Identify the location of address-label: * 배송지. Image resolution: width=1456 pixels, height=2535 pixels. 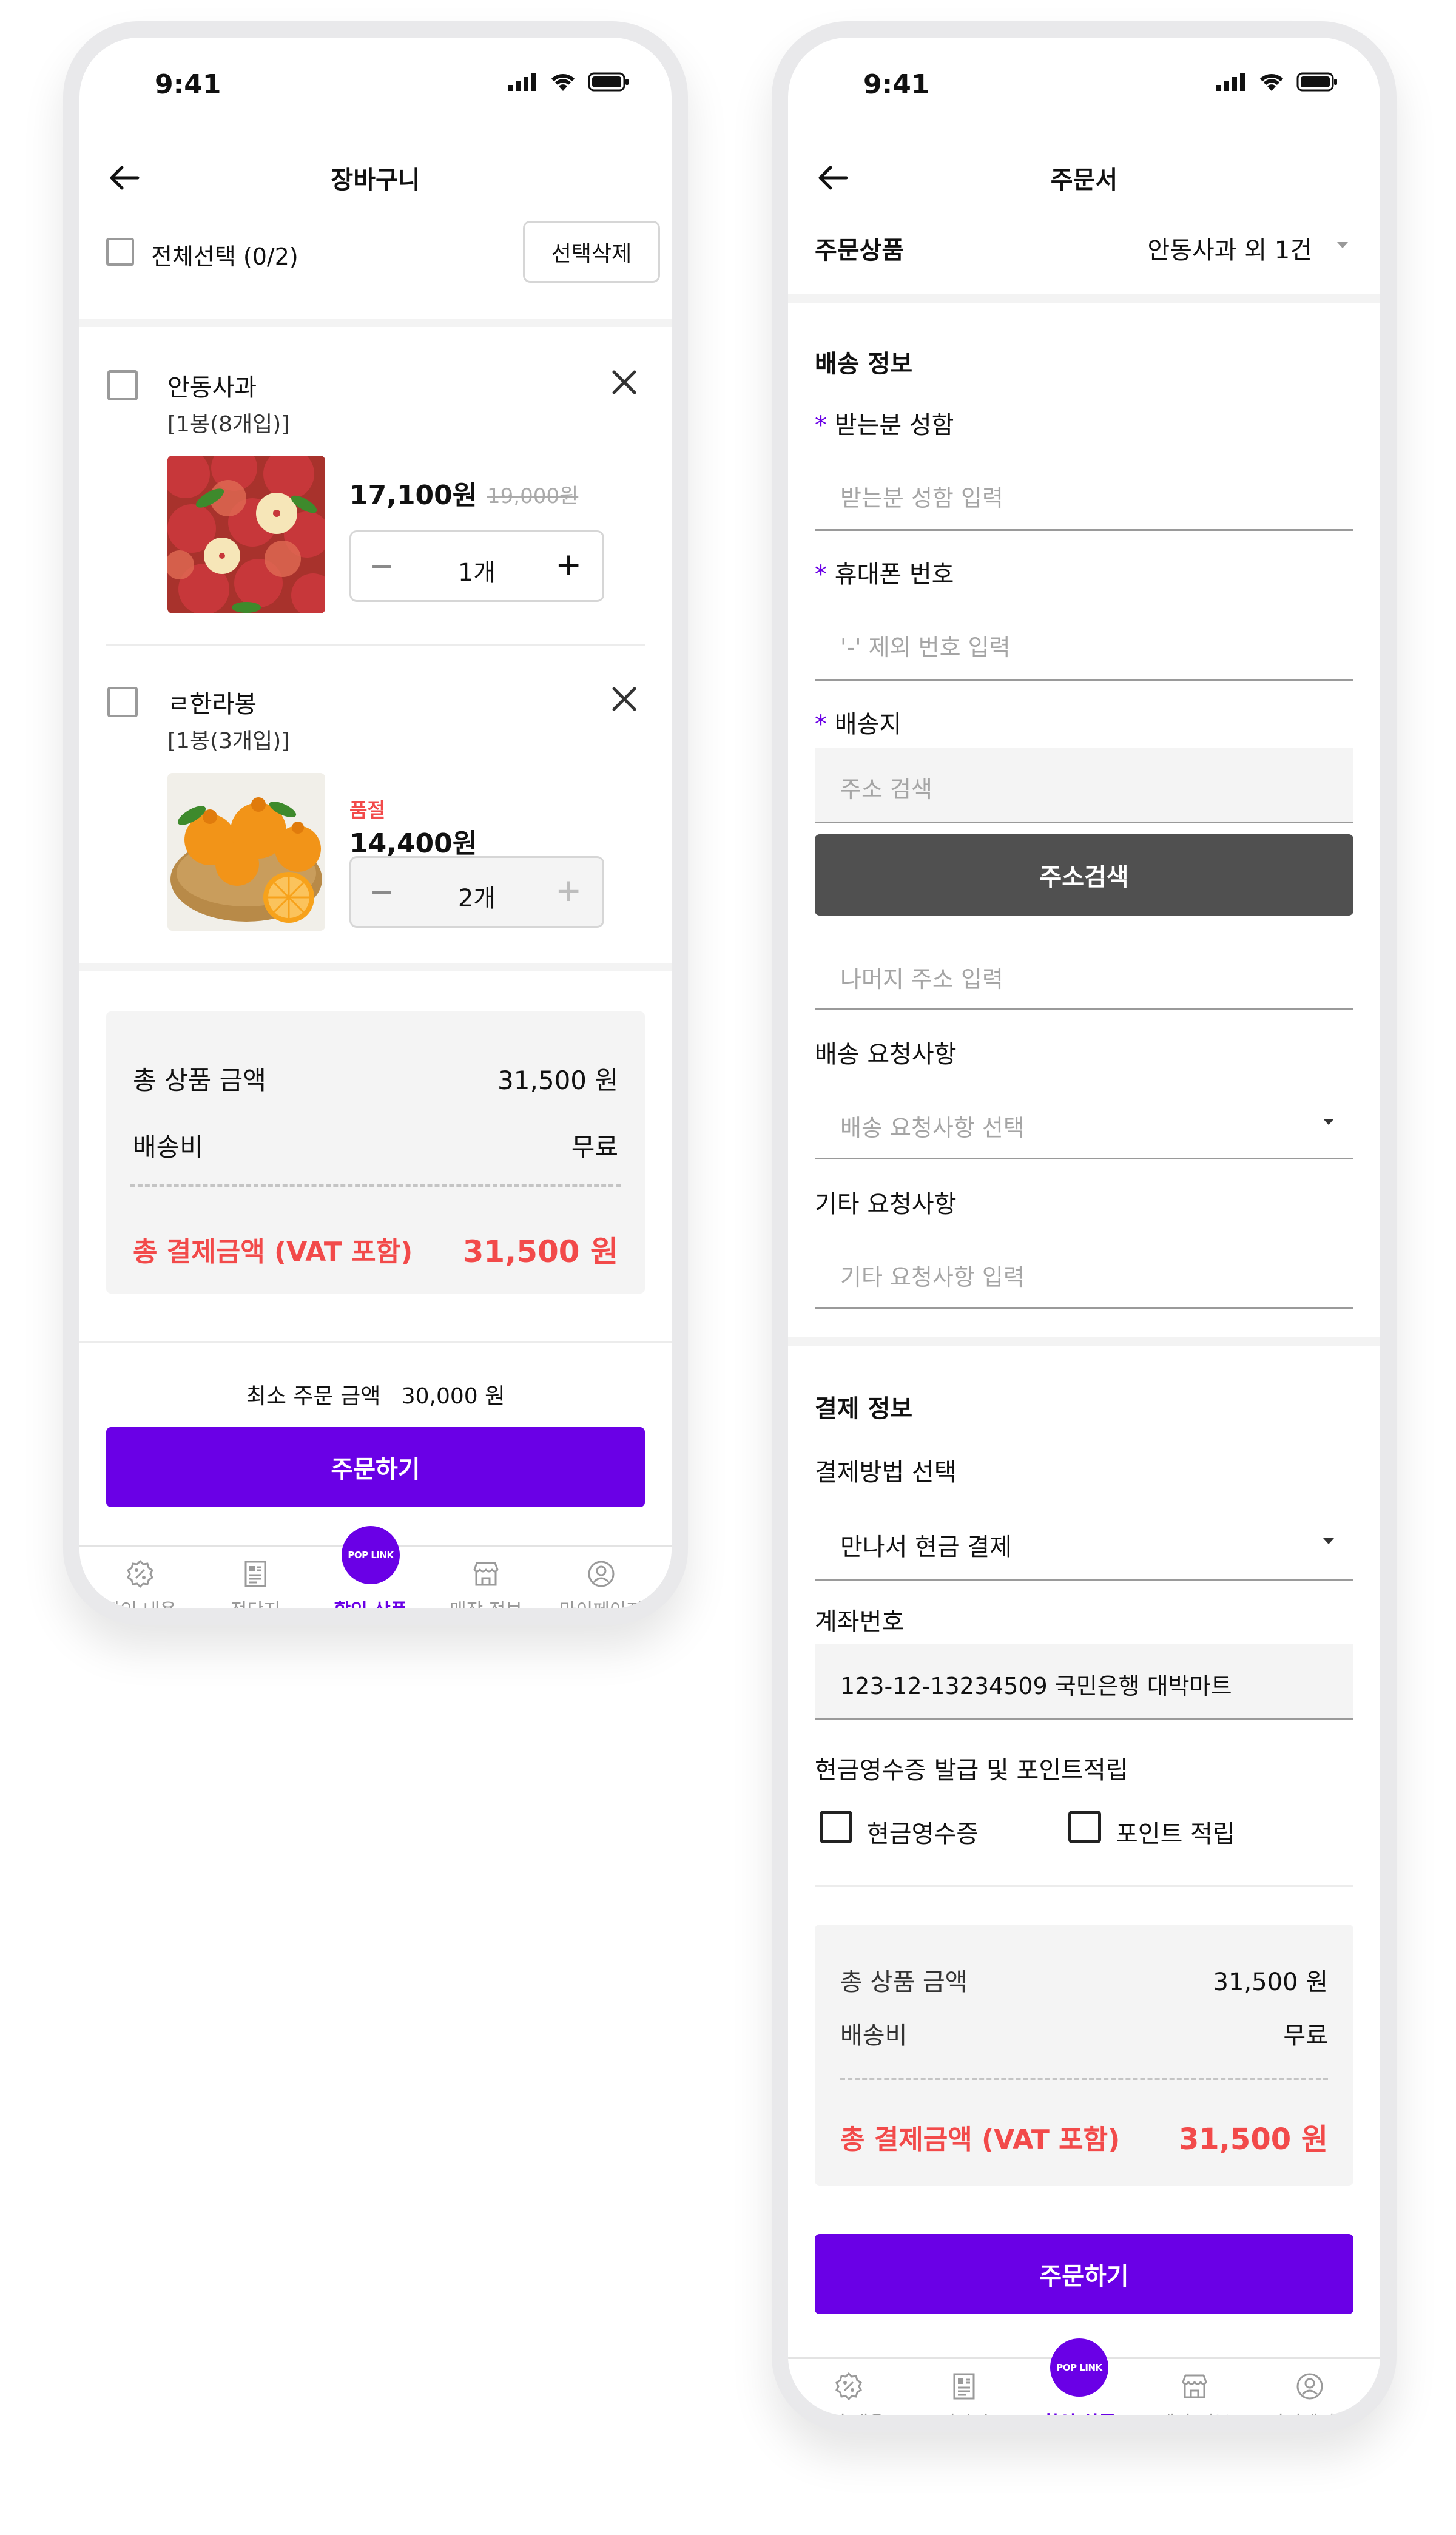
(858, 722).